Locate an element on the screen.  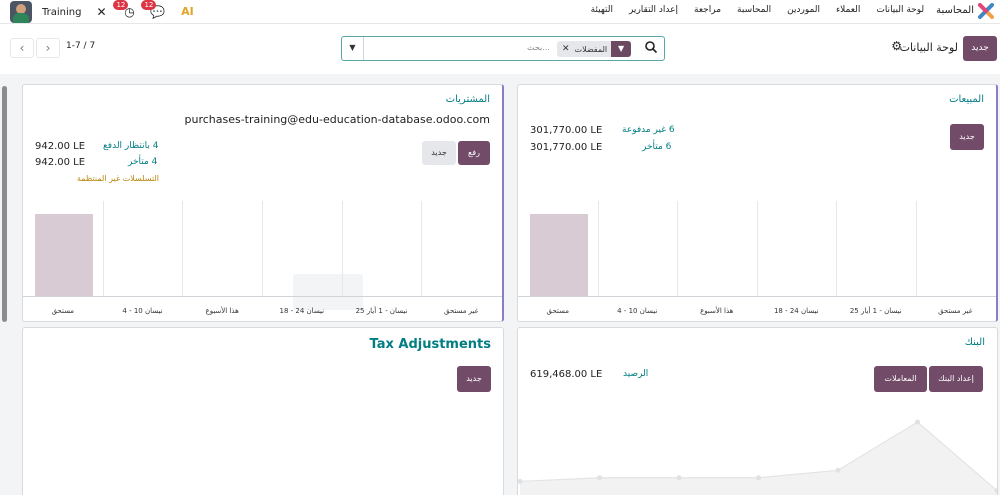
company-name: Training is located at coordinates (61, 12).